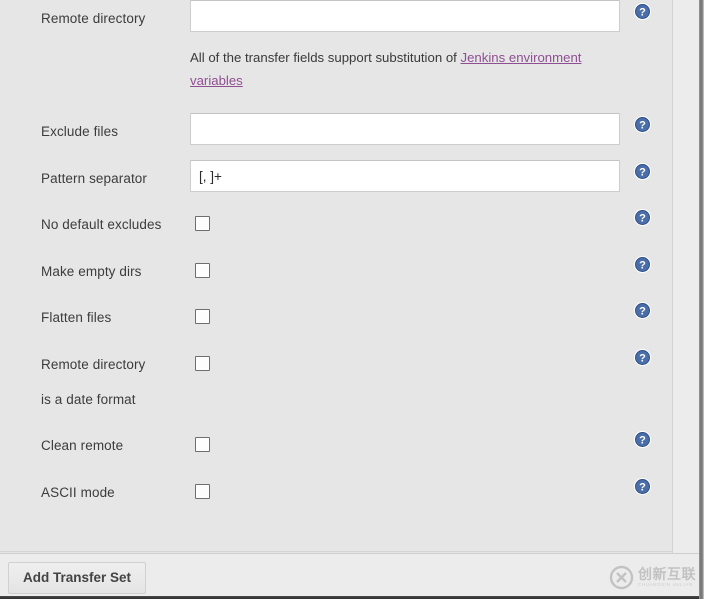 This screenshot has height=599, width=704. What do you see at coordinates (202, 316) in the screenshot?
I see `flatten-files-checkbox` at bounding box center [202, 316].